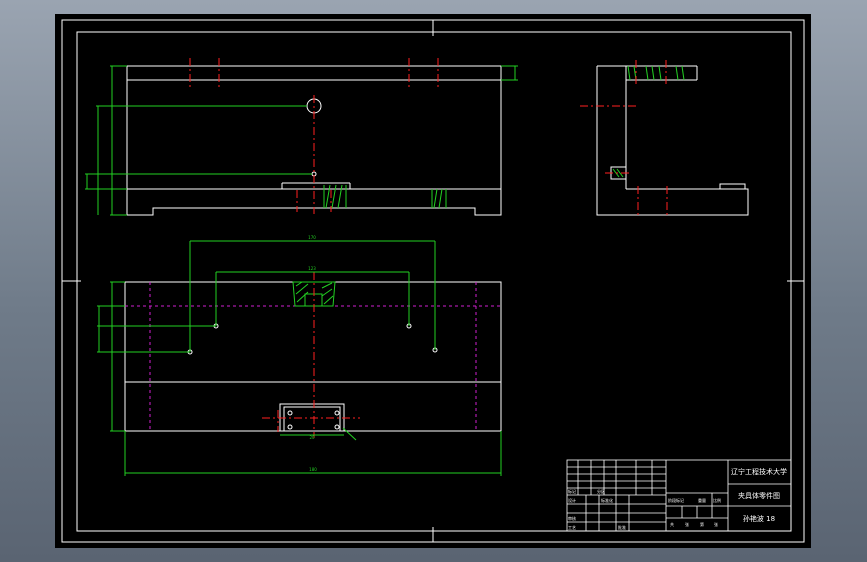 The height and width of the screenshot is (562, 867). I want to click on dim-top-width: 170, so click(312, 237).